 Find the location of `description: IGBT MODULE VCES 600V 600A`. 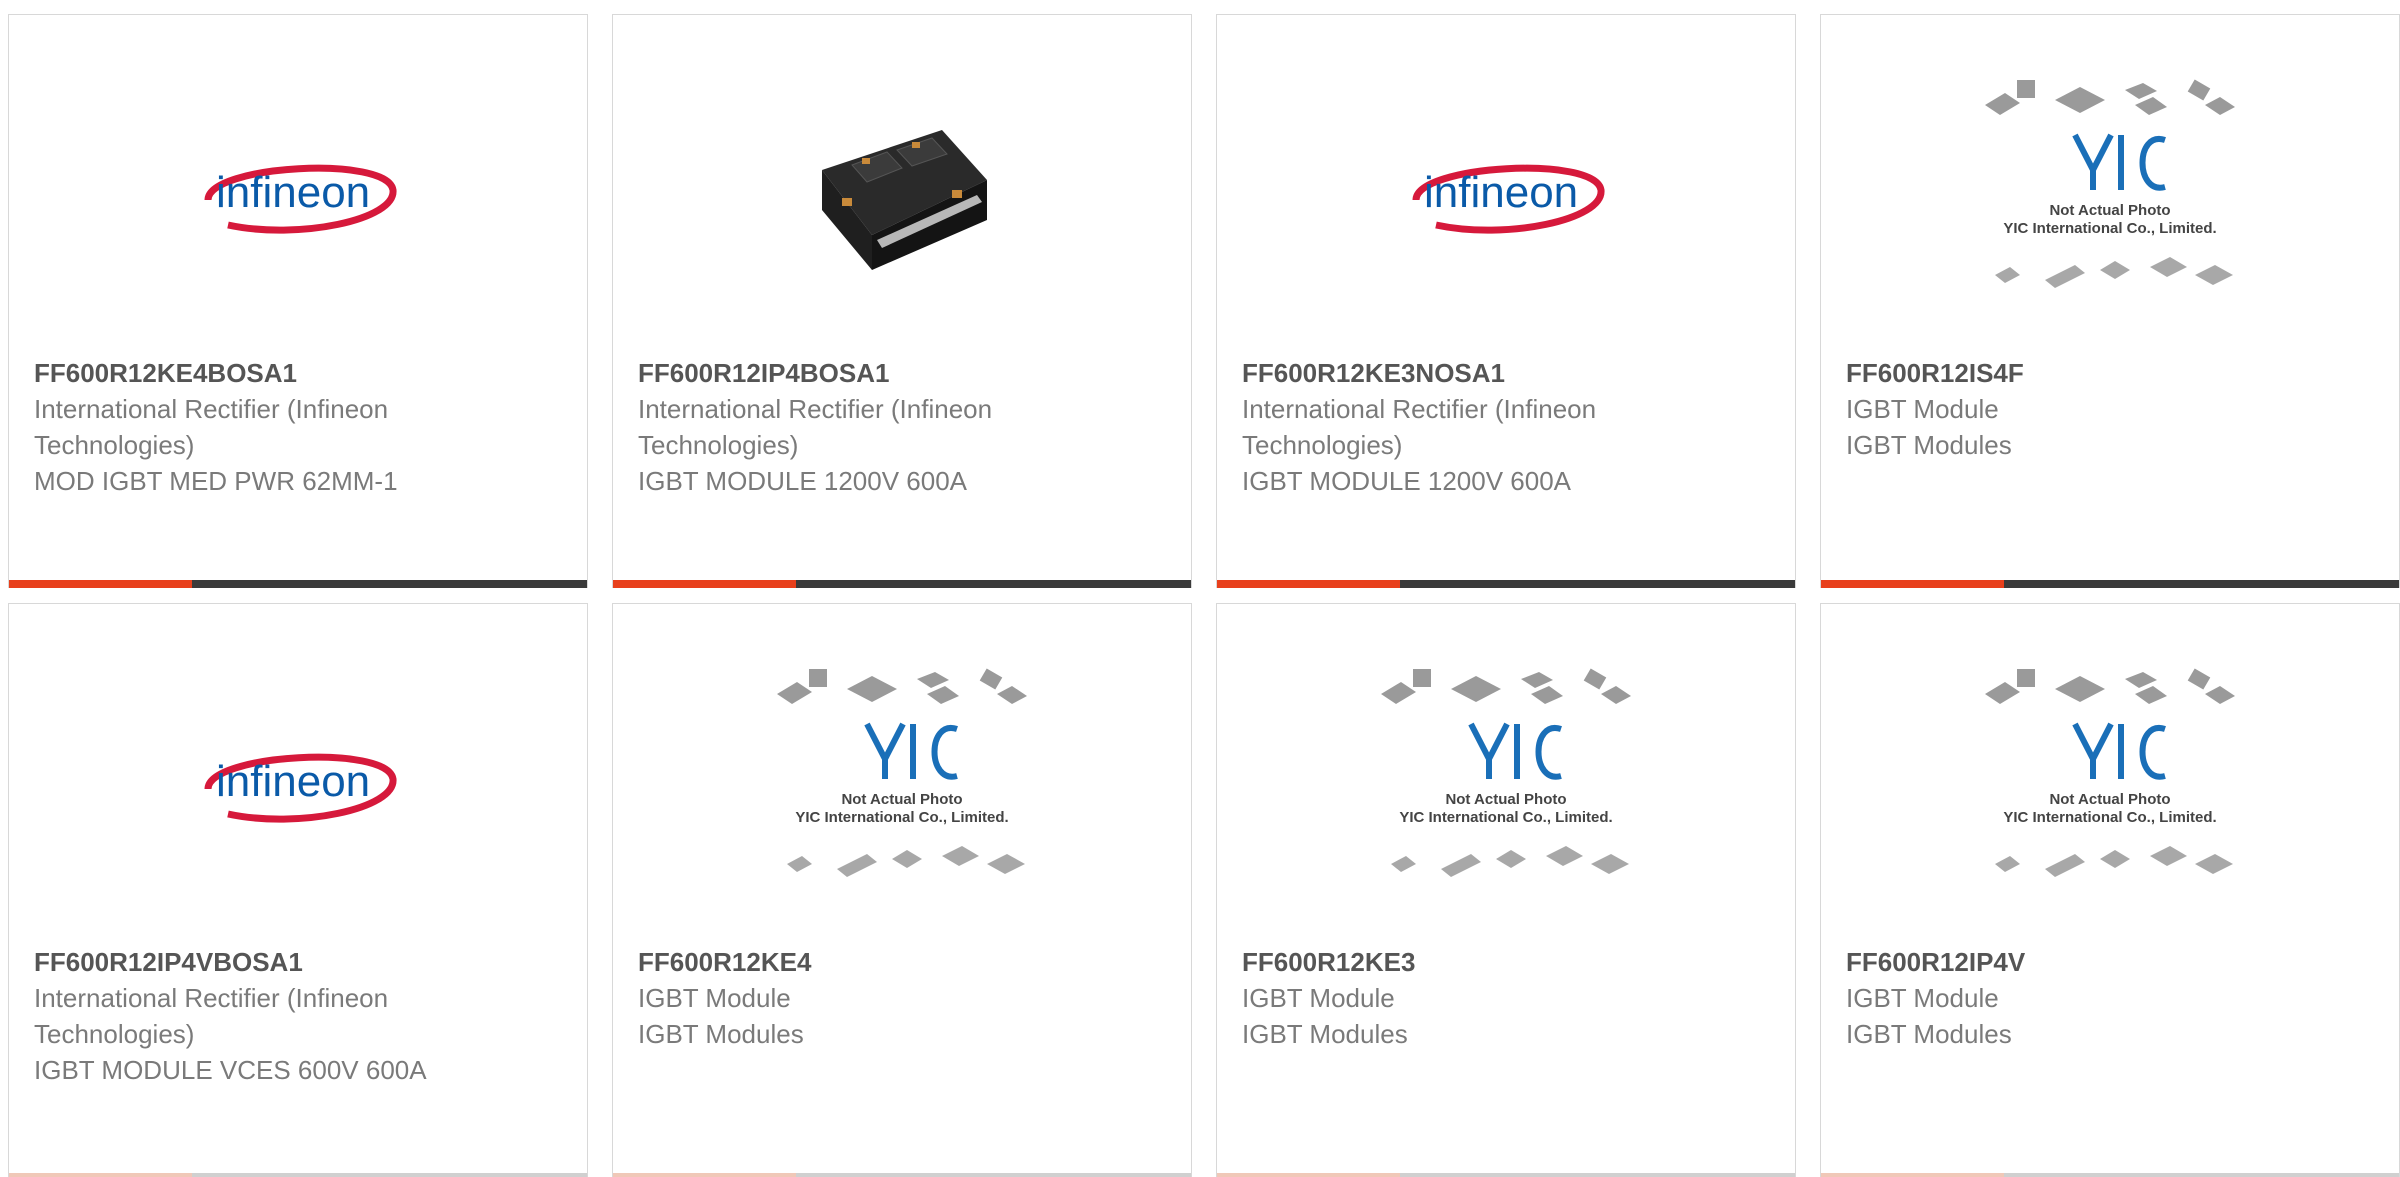

description: IGBT MODULE VCES 600V 600A is located at coordinates (230, 1070).